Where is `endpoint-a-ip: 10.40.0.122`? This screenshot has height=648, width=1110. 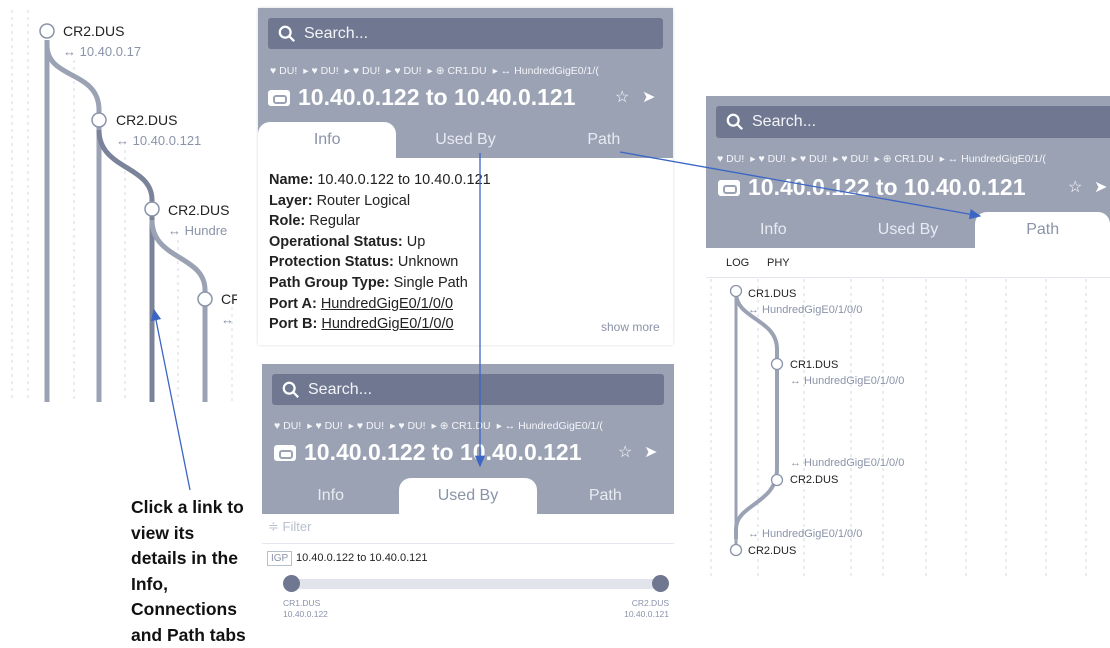 endpoint-a-ip: 10.40.0.122 is located at coordinates (305, 614).